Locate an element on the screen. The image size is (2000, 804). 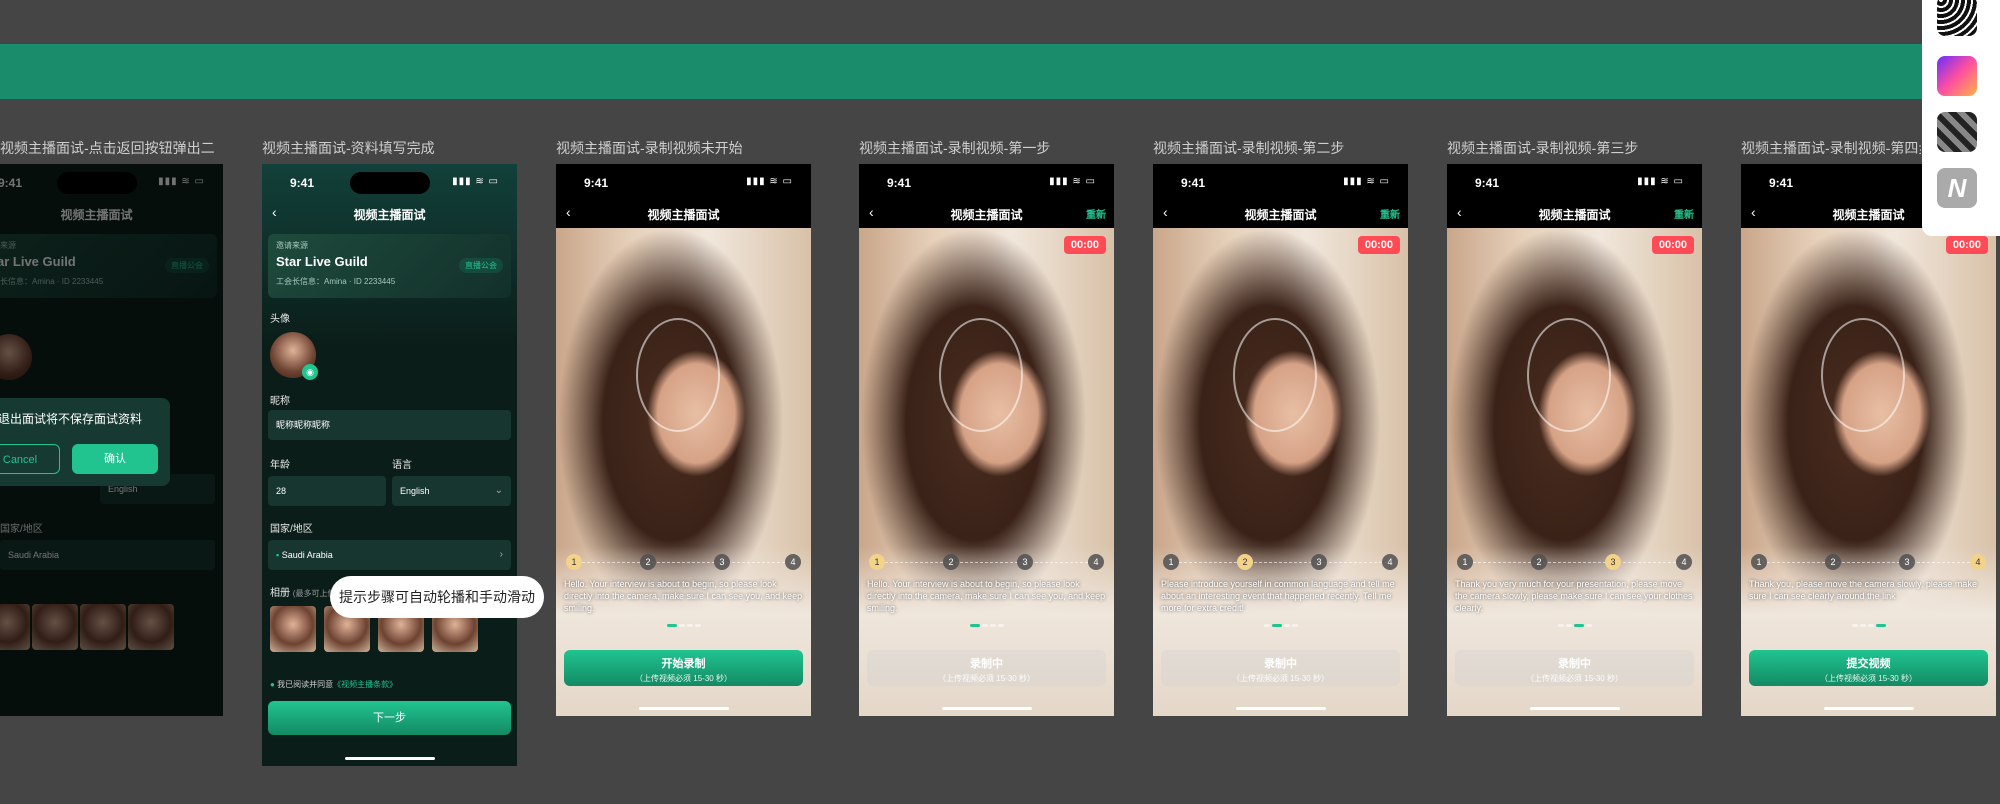
confirm-button: 确认 is located at coordinates (115, 459).